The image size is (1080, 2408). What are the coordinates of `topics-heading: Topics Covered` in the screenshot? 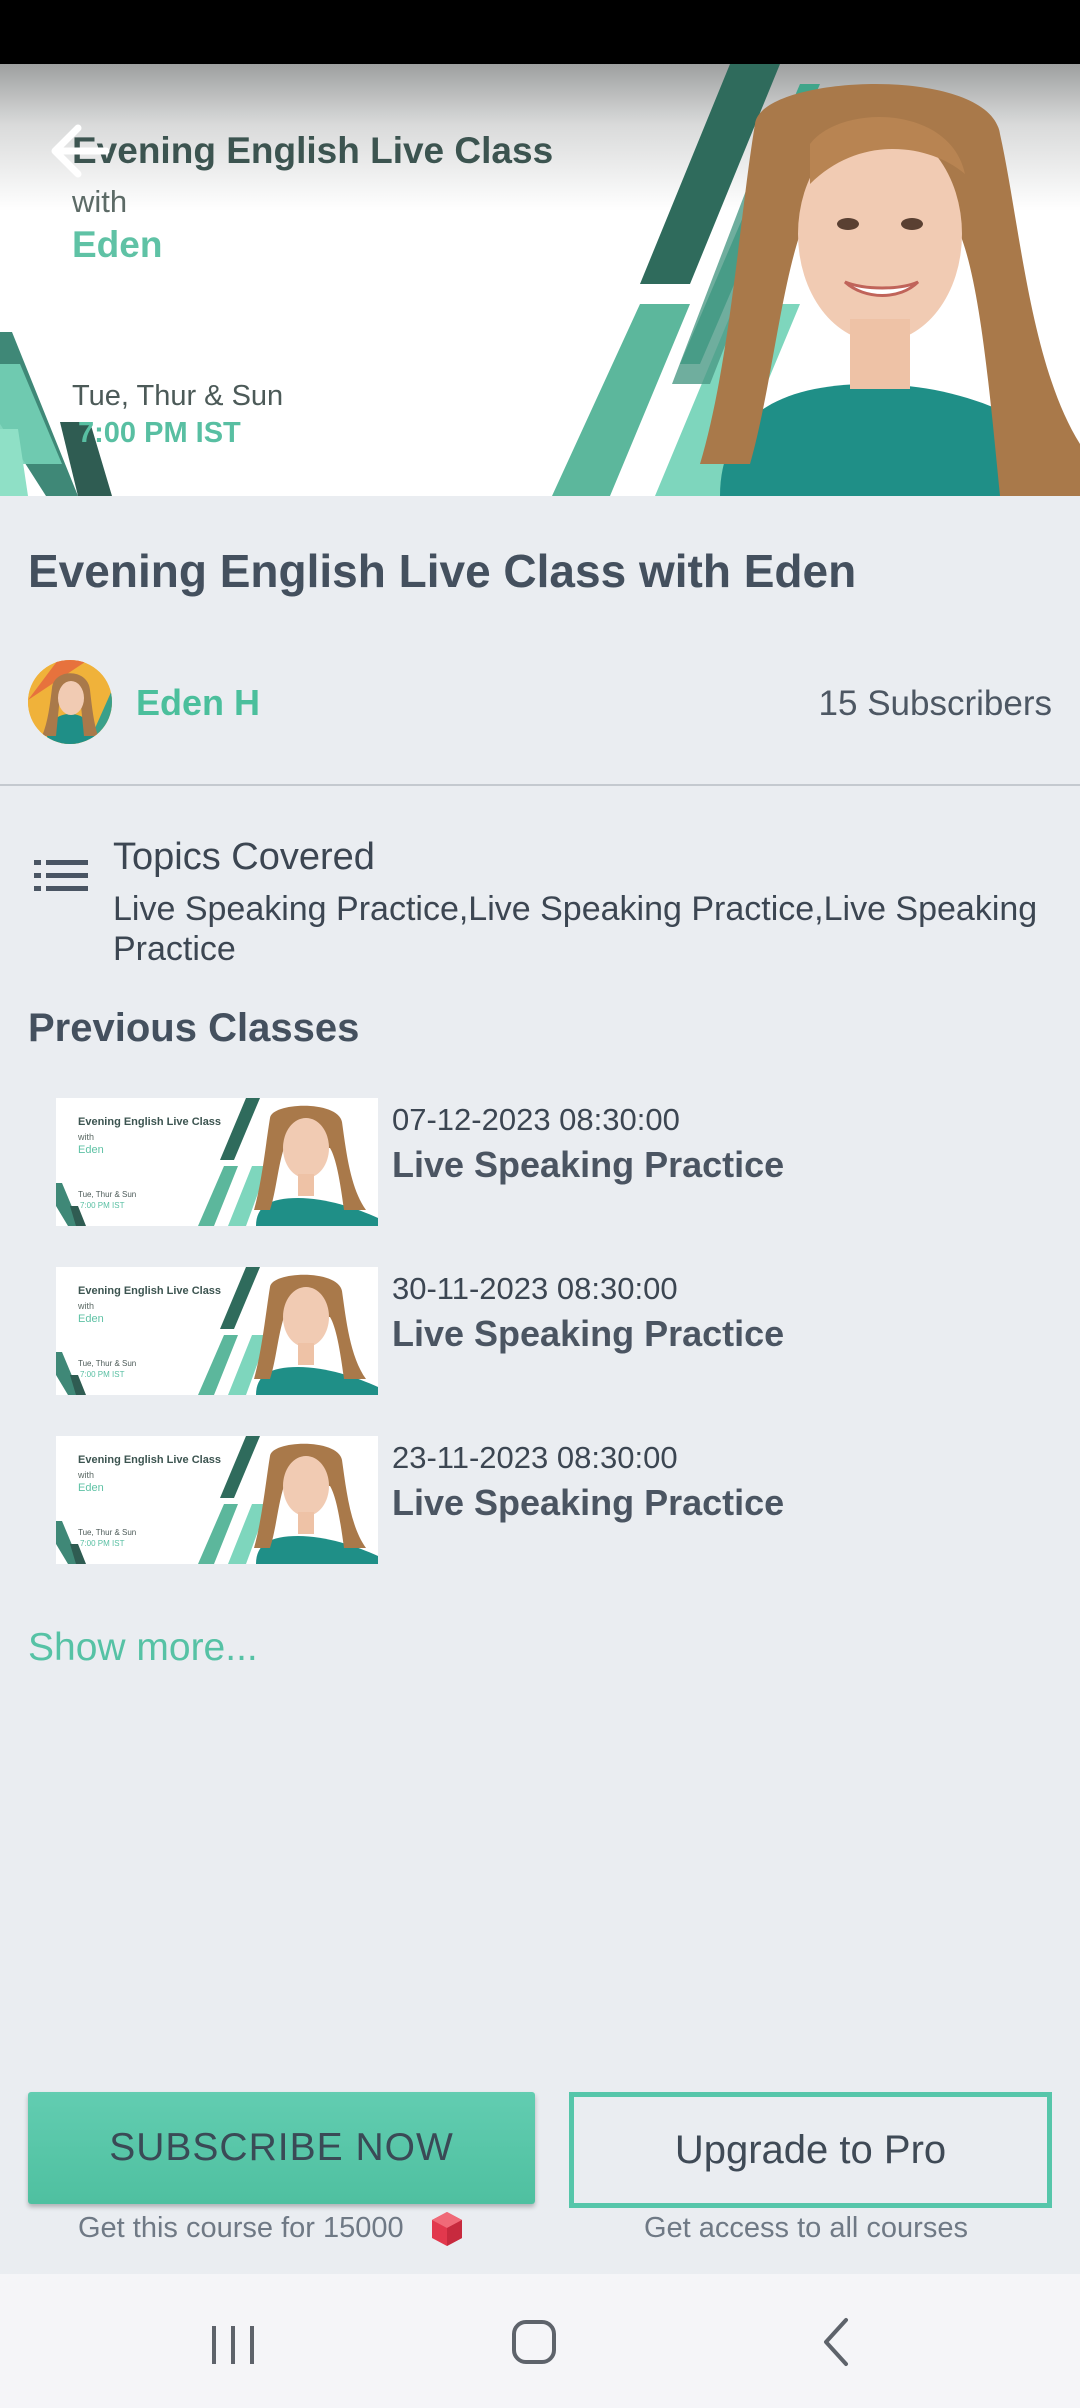 It's located at (244, 857).